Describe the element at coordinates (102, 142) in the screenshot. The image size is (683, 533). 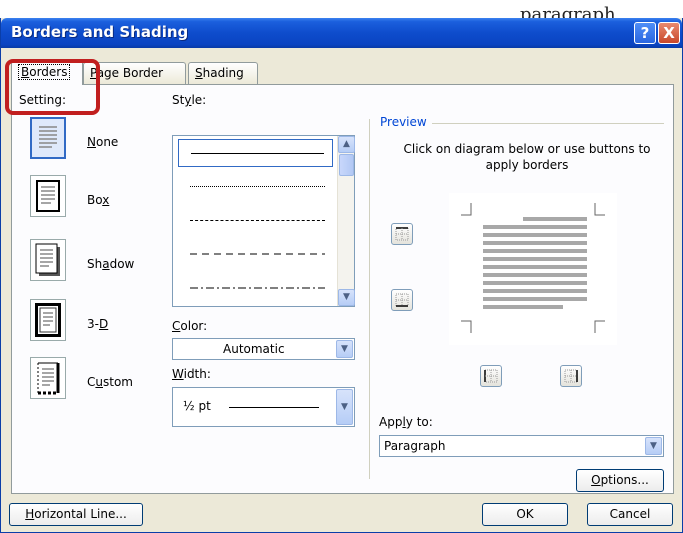
I see `setting-none-label: None` at that location.